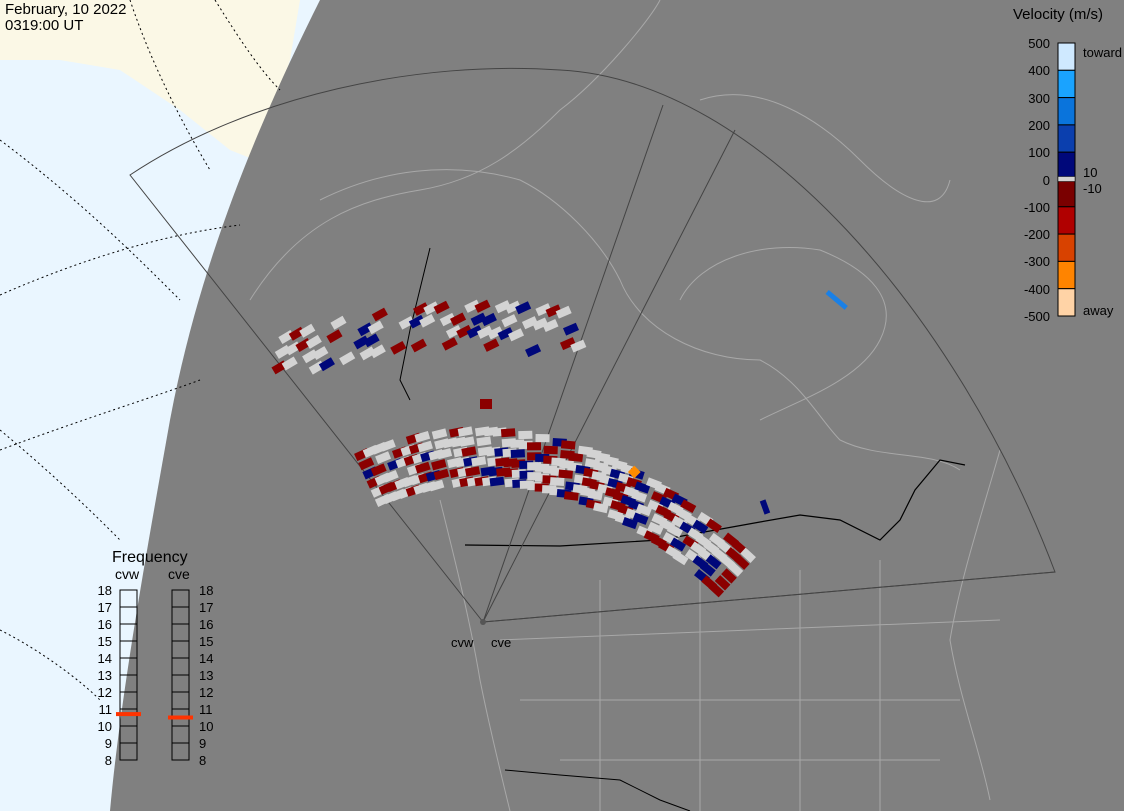 This screenshot has height=811, width=1124. Describe the element at coordinates (501, 642) in the screenshot. I see `radar-label-cve: cve` at that location.